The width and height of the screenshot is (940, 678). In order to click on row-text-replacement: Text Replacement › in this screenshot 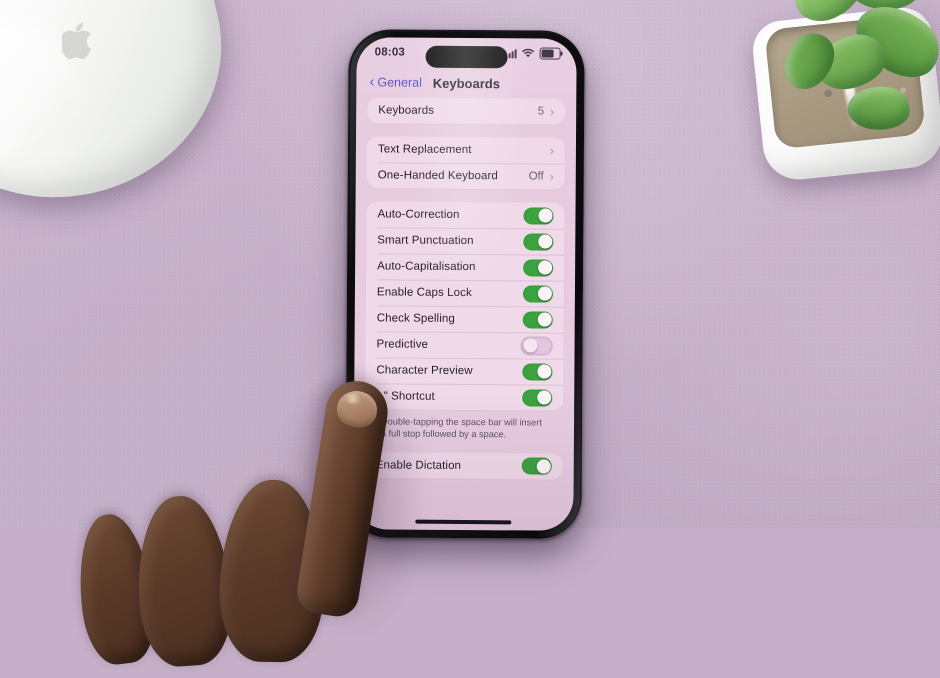, I will do `click(466, 149)`.